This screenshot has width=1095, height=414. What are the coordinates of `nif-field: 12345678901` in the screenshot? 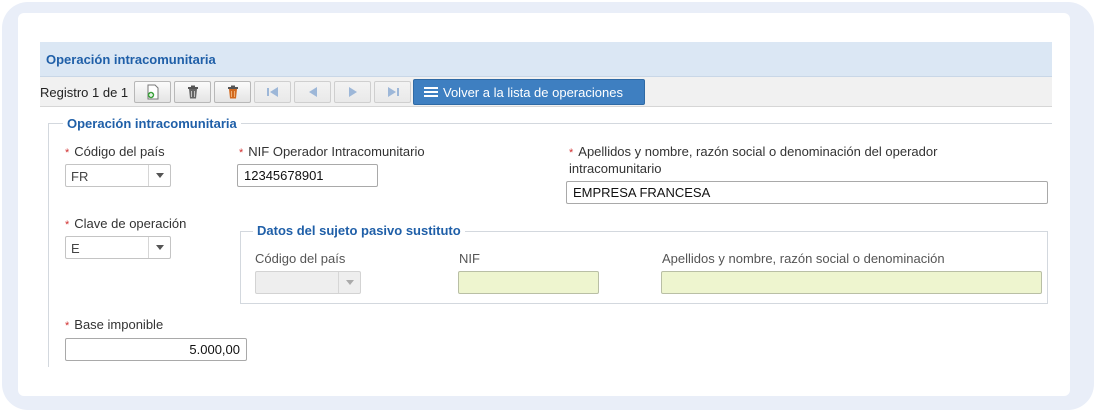 It's located at (307, 175).